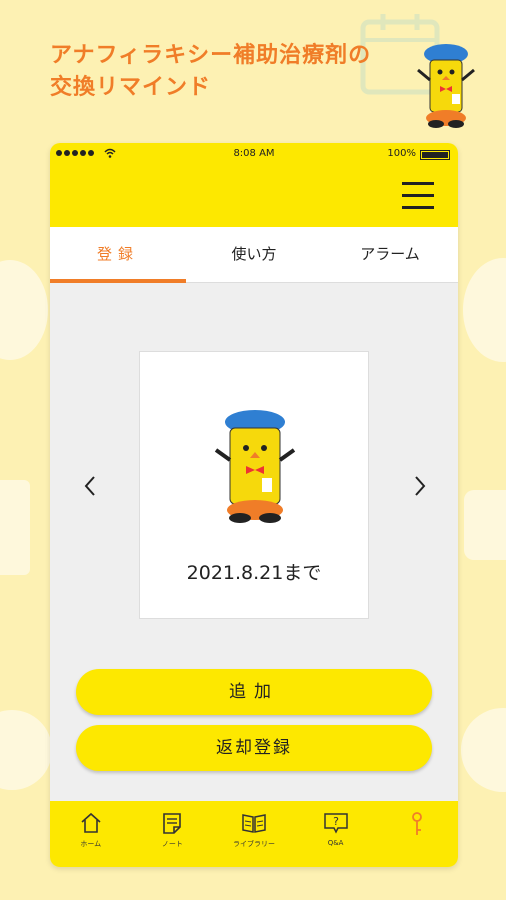 This screenshot has height=900, width=506. I want to click on return-register-button: 返却登録, so click(254, 748).